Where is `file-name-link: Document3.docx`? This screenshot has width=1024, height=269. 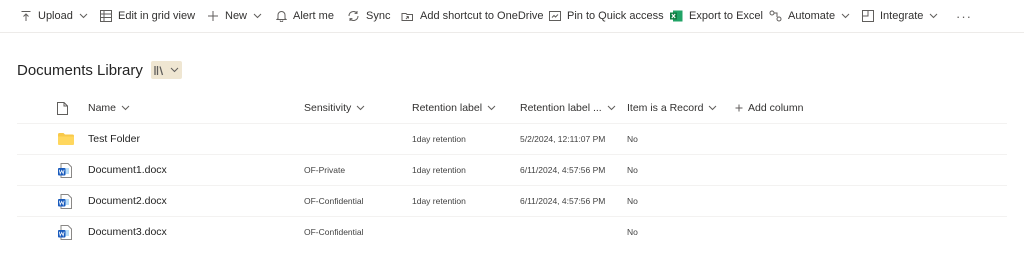
file-name-link: Document3.docx is located at coordinates (127, 232).